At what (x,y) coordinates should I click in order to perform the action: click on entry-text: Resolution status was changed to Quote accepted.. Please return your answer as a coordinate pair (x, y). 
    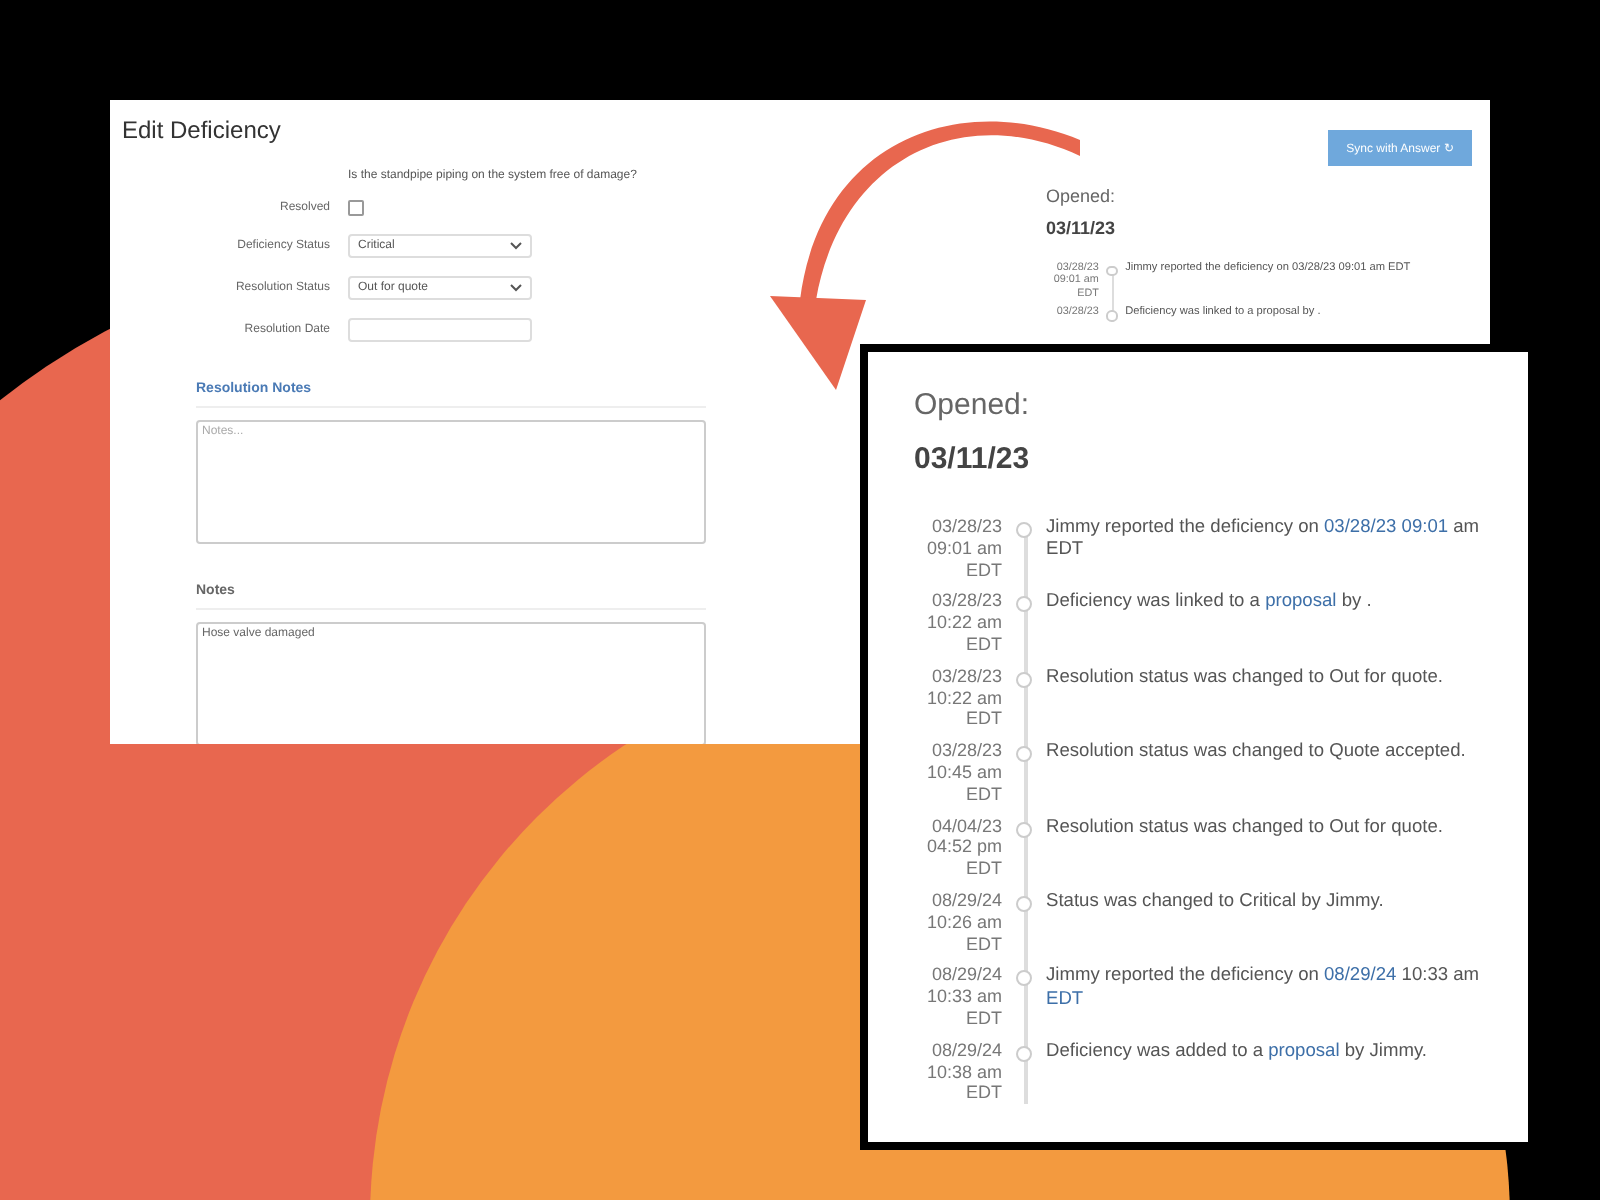
    Looking at the image, I should click on (1257, 752).